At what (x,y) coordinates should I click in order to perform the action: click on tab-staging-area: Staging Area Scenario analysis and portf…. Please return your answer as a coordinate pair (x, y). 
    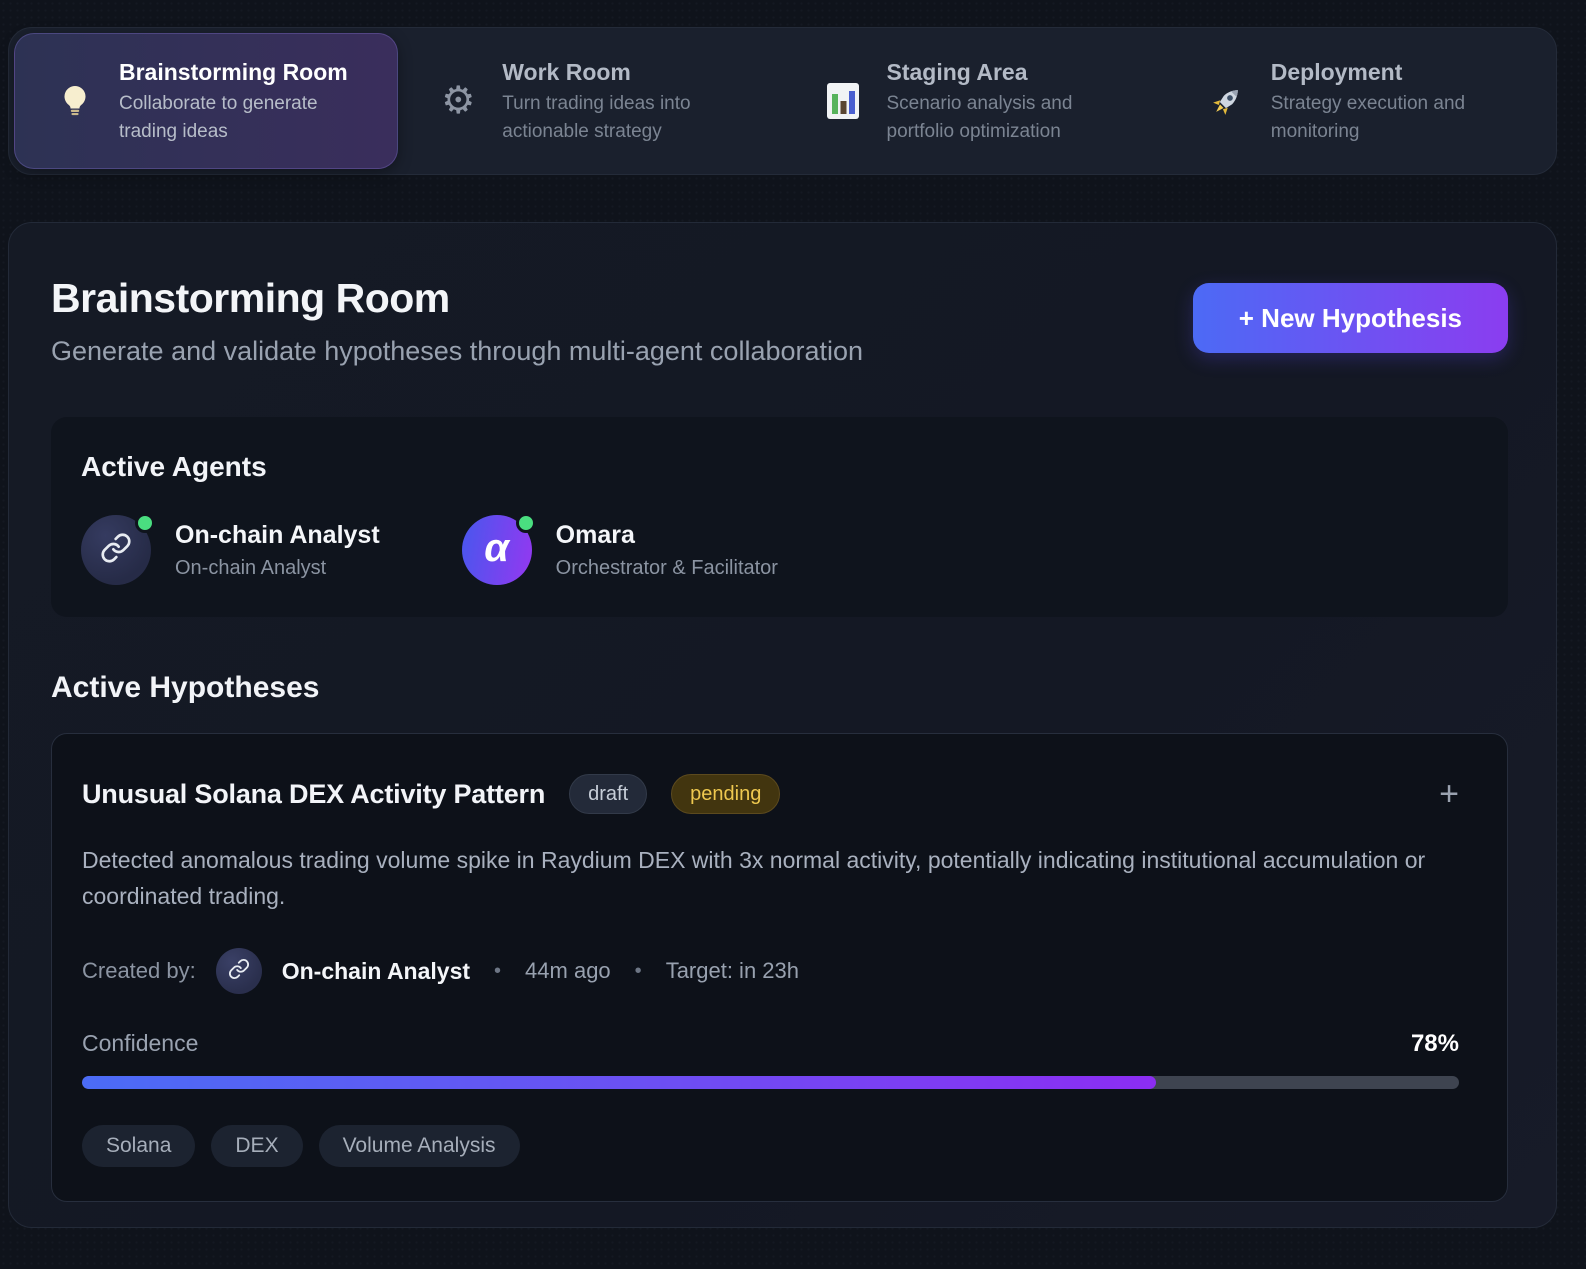
    Looking at the image, I should click on (975, 101).